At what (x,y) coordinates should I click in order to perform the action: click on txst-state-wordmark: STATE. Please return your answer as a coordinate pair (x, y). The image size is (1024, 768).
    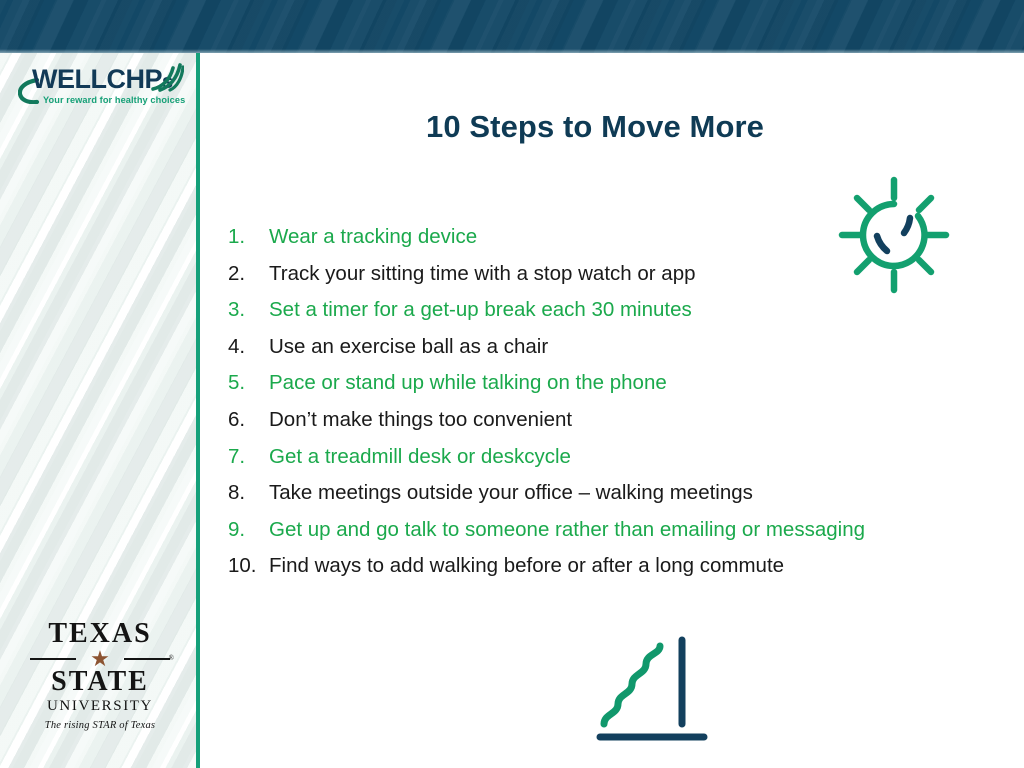
    Looking at the image, I should click on (100, 681).